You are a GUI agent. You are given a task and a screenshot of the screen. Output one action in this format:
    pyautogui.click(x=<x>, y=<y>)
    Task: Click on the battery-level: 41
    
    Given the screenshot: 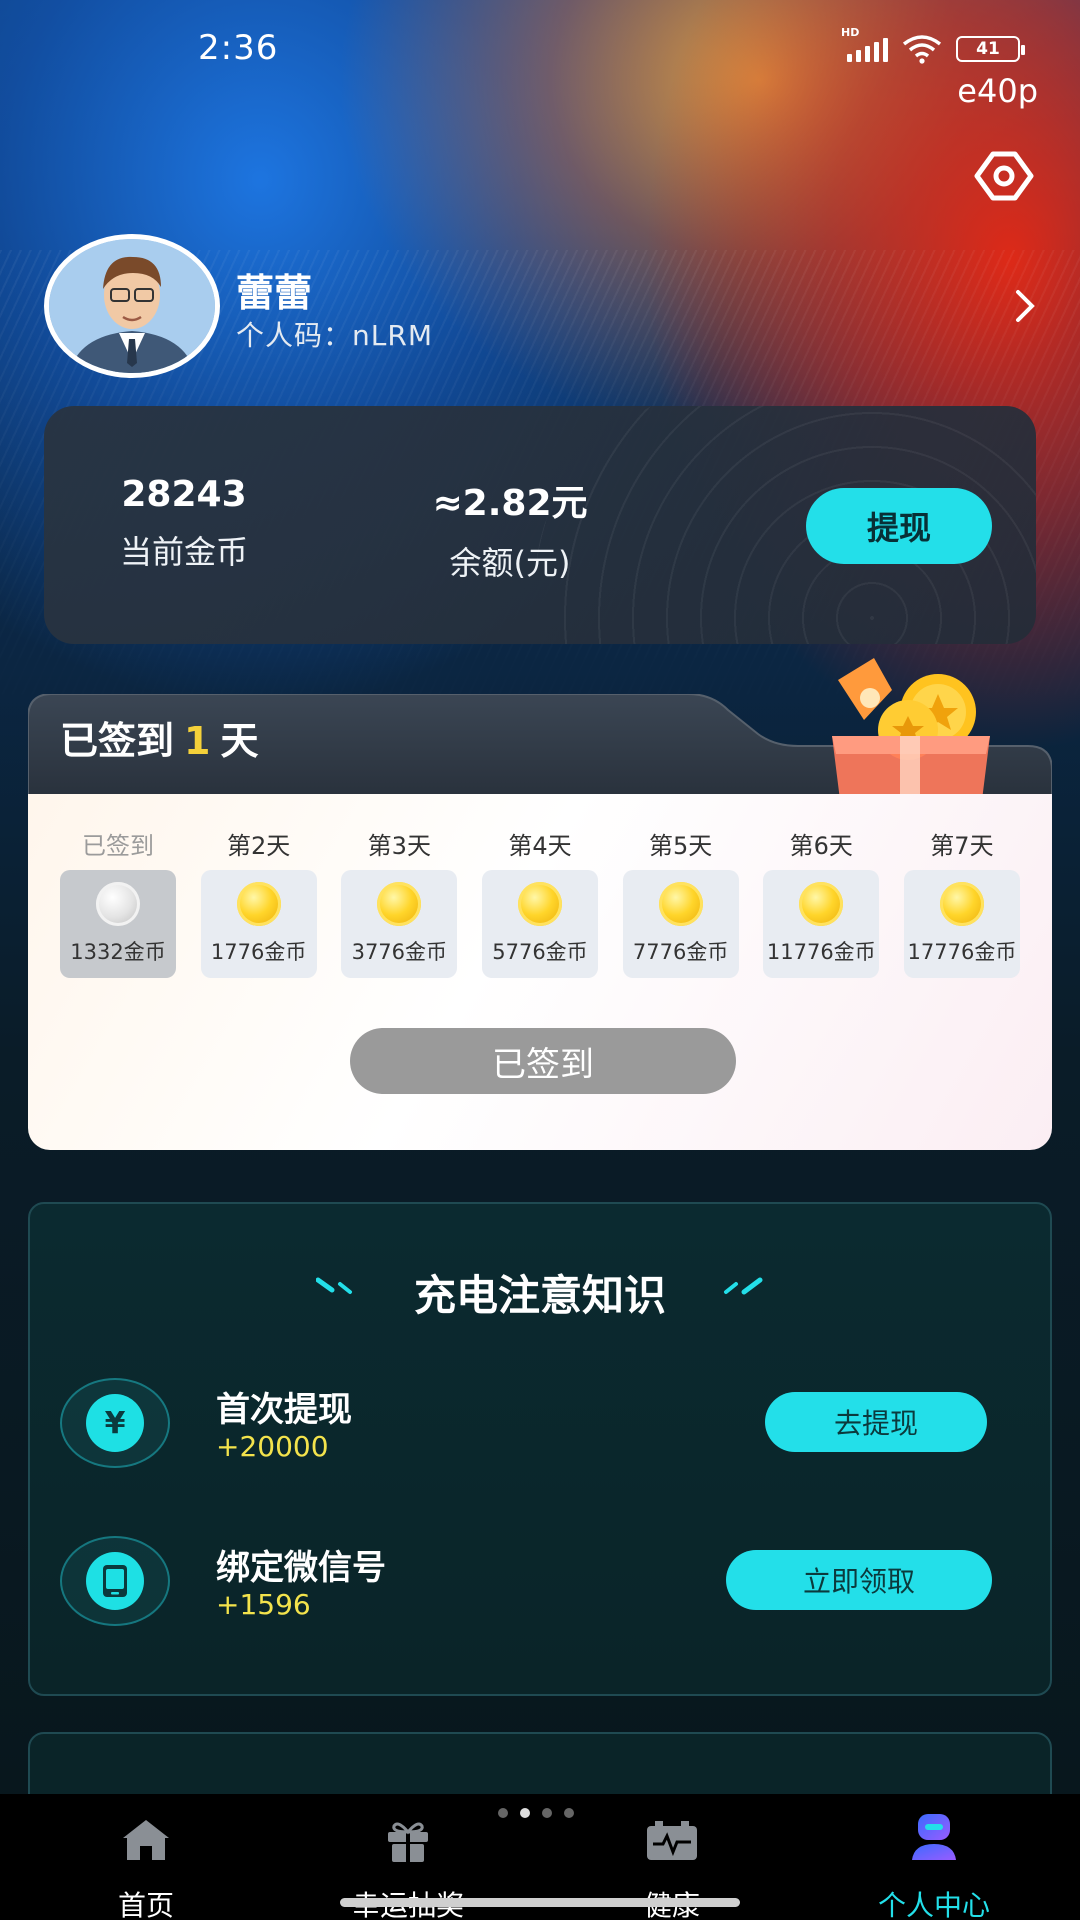 What is the action you would take?
    pyautogui.click(x=988, y=49)
    